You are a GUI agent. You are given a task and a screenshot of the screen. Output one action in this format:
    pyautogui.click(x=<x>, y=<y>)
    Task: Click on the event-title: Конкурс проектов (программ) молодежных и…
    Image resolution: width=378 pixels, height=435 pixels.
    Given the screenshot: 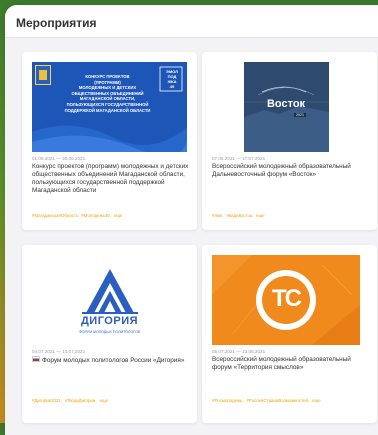 What is the action you would take?
    pyautogui.click(x=110, y=179)
    